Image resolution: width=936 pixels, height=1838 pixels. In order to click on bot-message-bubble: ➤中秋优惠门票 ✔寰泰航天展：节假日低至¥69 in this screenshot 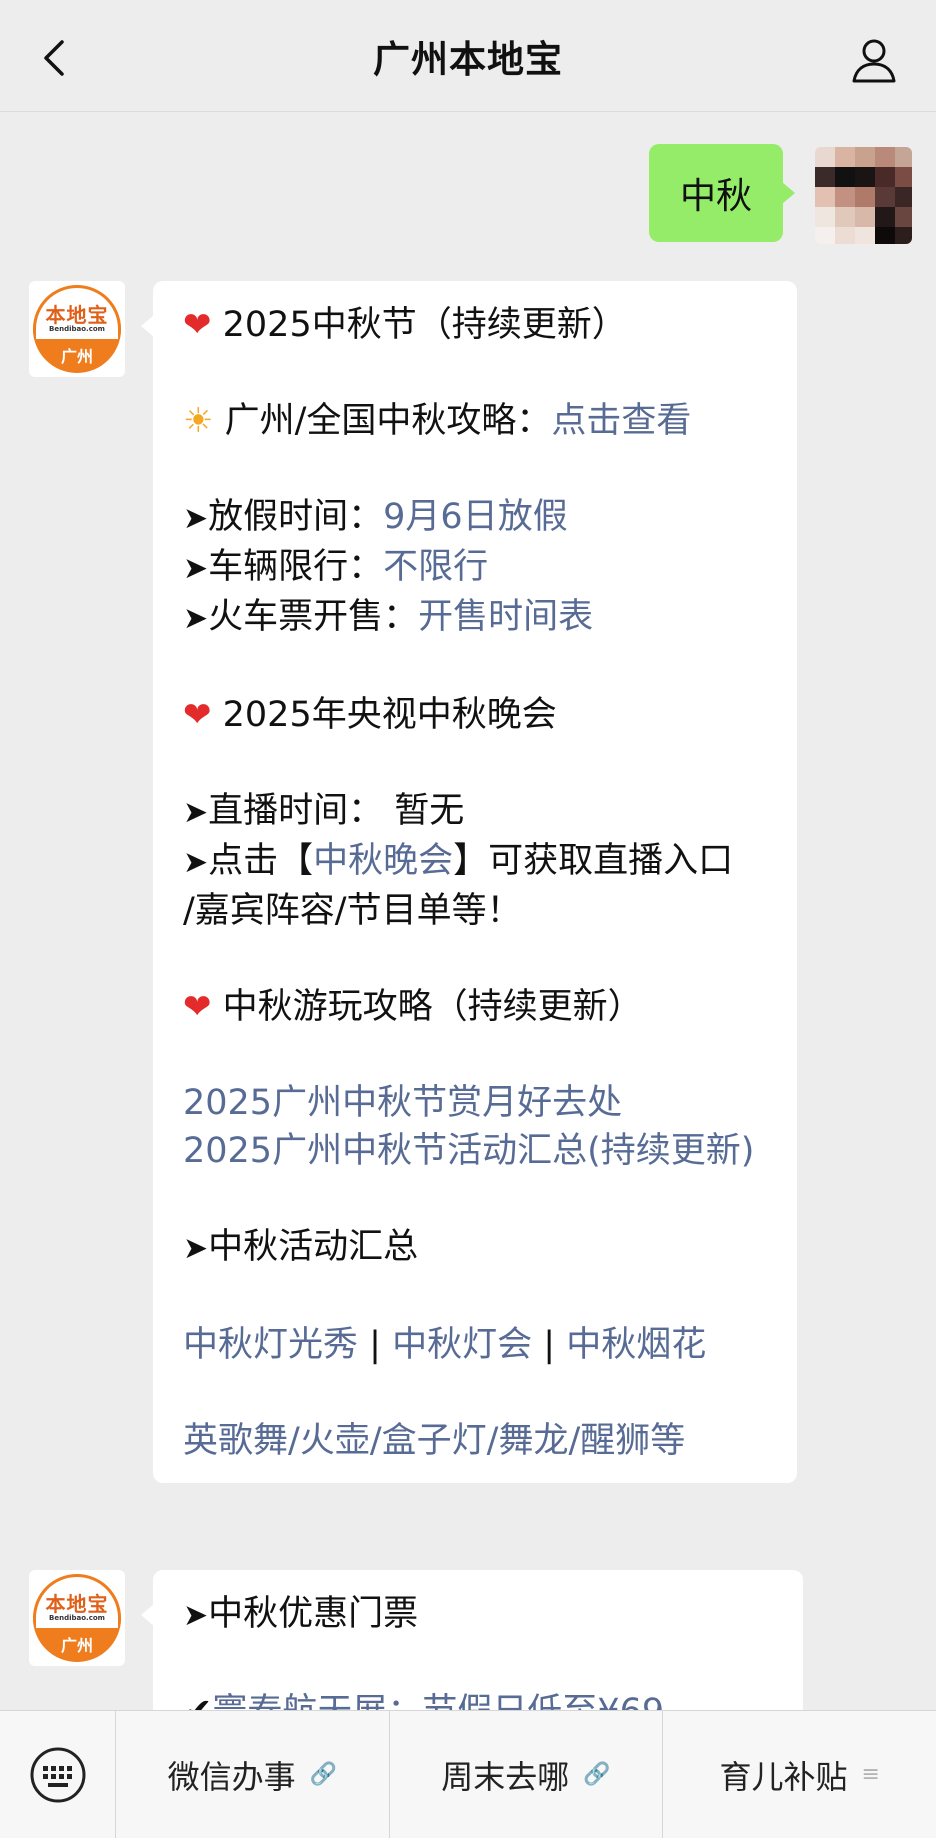, I will do `click(472, 1640)`.